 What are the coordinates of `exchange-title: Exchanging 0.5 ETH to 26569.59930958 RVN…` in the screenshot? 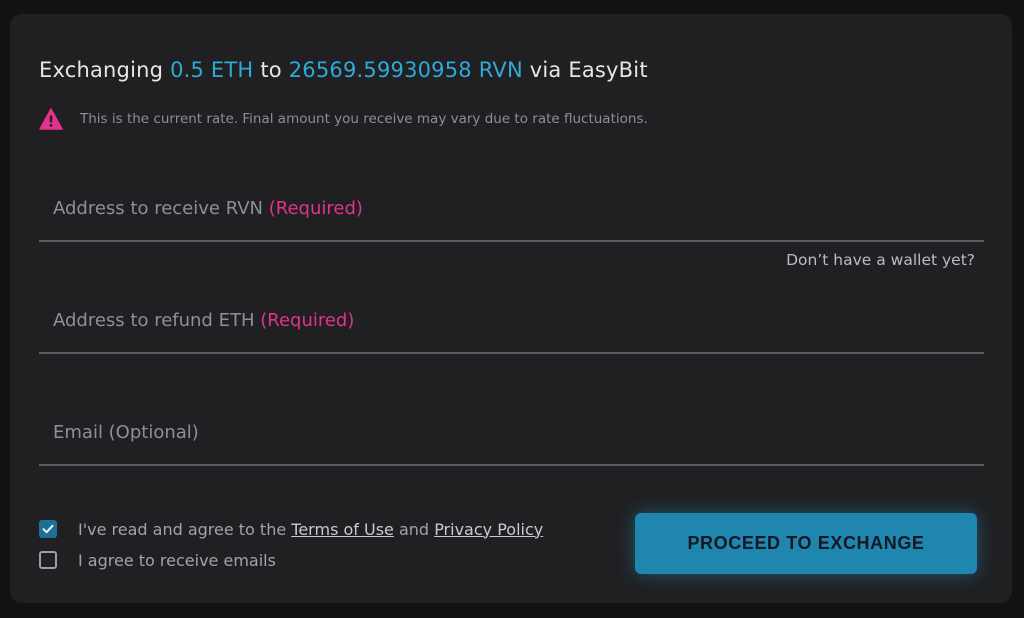 It's located at (343, 70).